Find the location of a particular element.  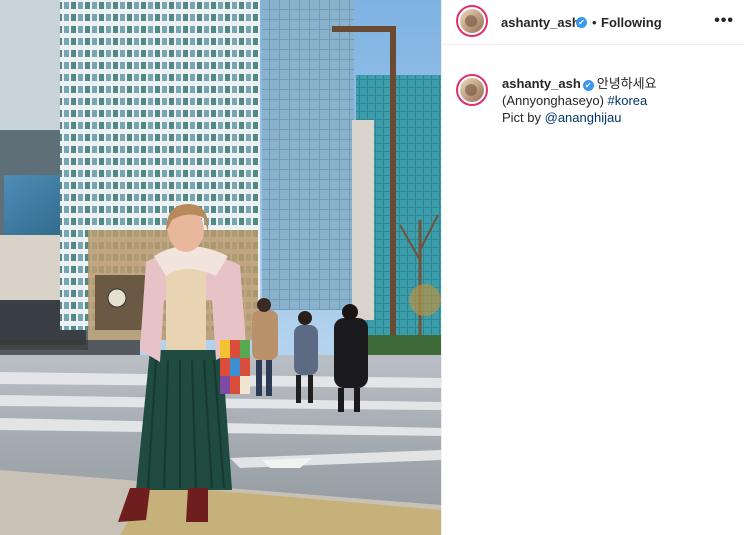

post-header: ashanty_ash ✔ • Following ••• is located at coordinates (593, 22).